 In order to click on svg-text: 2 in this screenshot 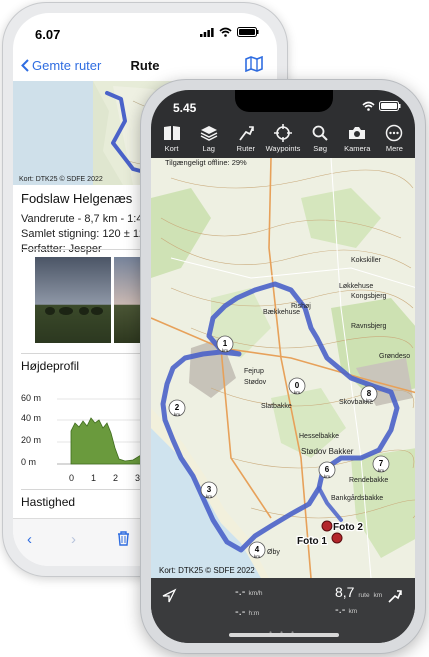, I will do `click(177, 407)`.